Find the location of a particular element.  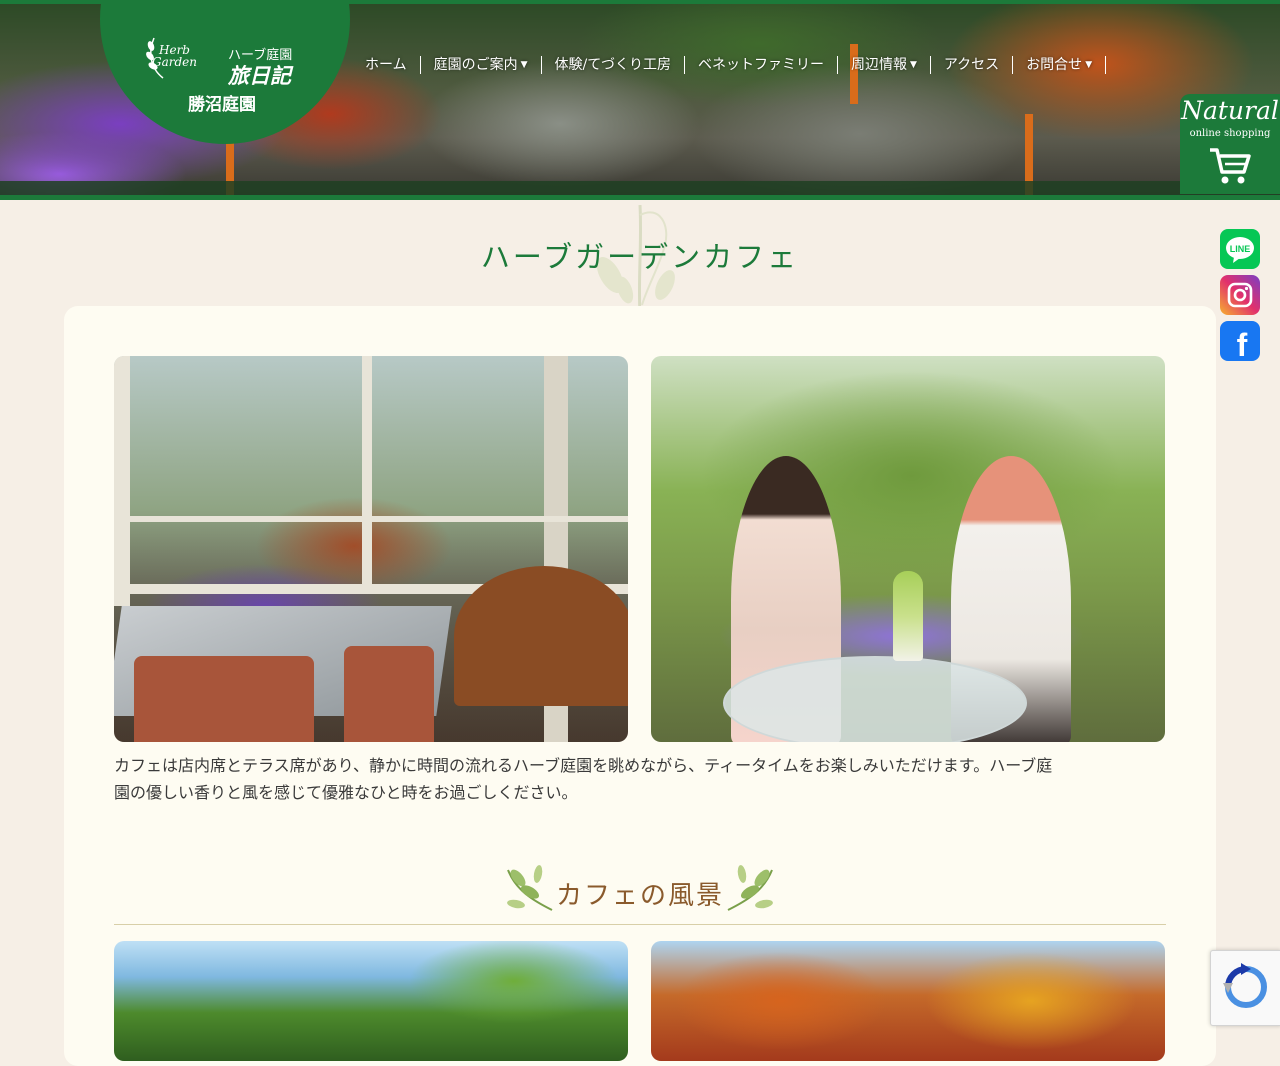

nav-label: 体験/てづくり工房 is located at coordinates (612, 65).